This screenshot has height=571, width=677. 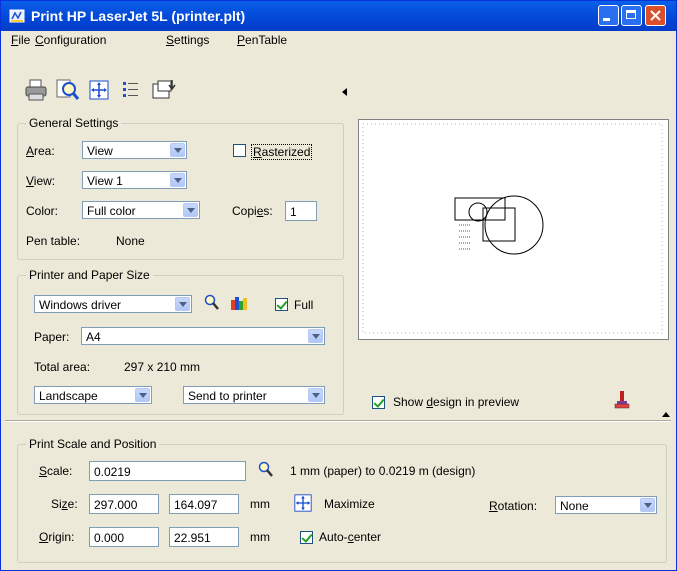 What do you see at coordinates (164, 90) in the screenshot?
I see `page-export-icon` at bounding box center [164, 90].